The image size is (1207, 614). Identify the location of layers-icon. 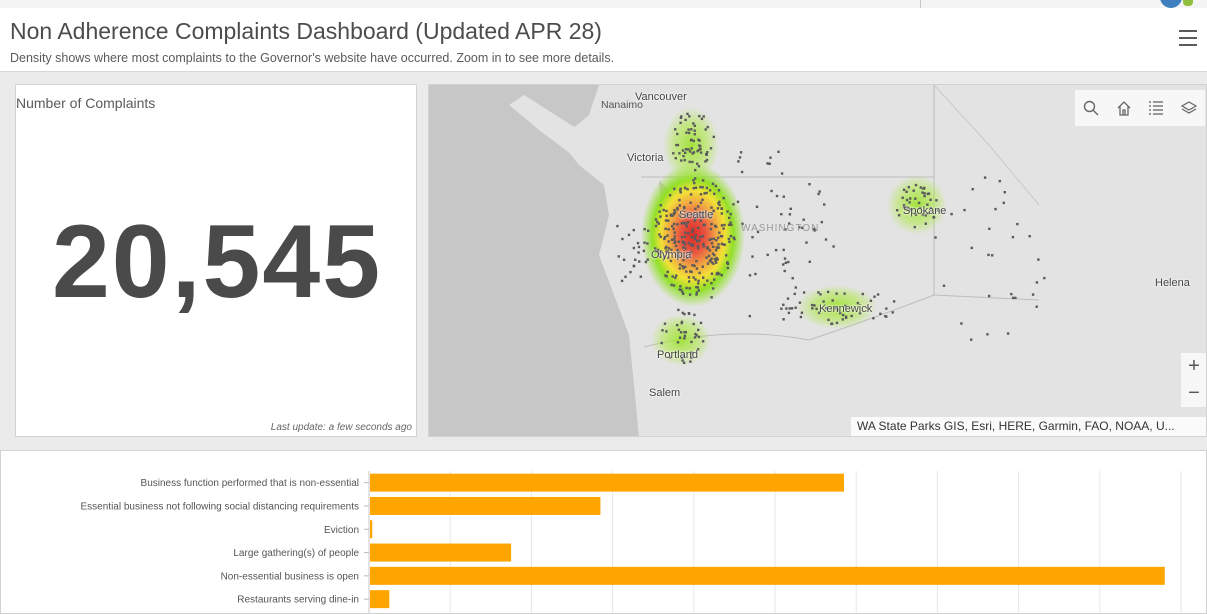
(1189, 108).